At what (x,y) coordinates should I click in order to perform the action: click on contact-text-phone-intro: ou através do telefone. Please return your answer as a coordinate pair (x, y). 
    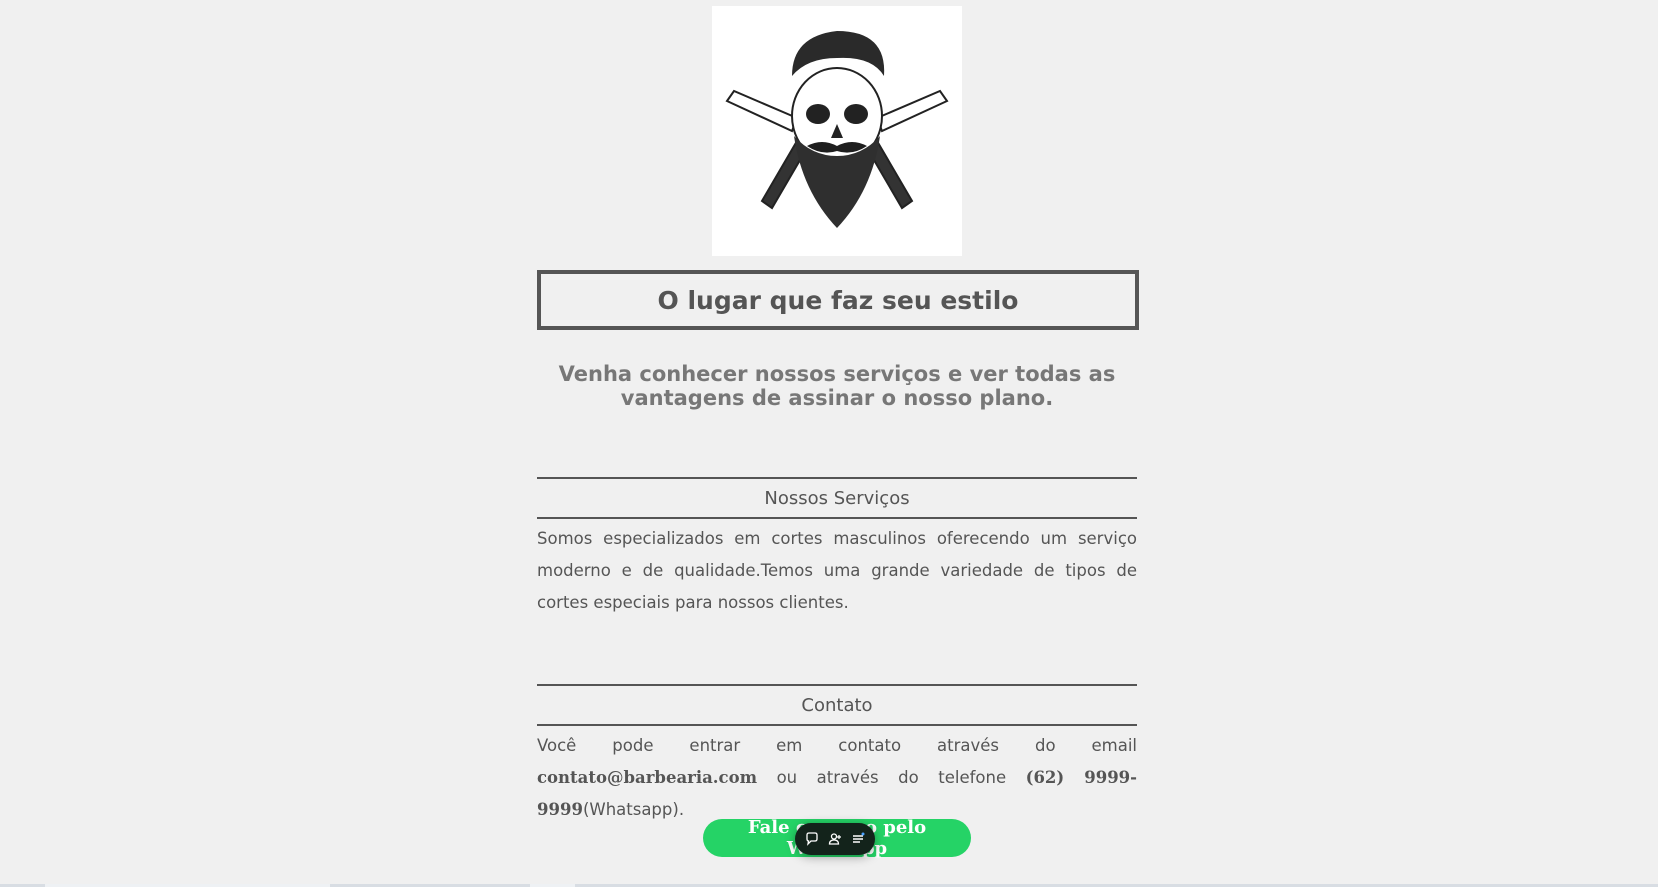
    Looking at the image, I should click on (891, 777).